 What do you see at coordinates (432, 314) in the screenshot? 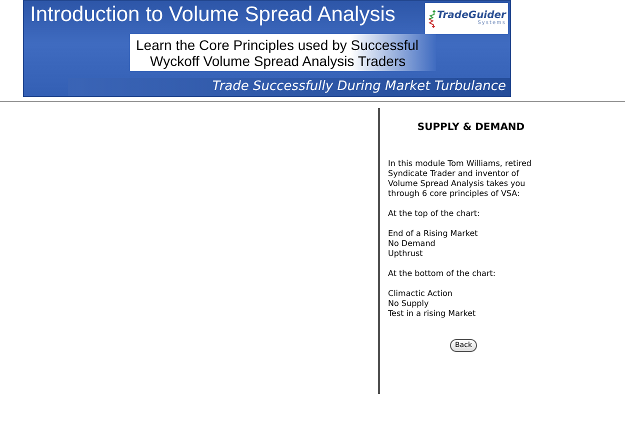
I see `list-item: Test in a rising Market` at bounding box center [432, 314].